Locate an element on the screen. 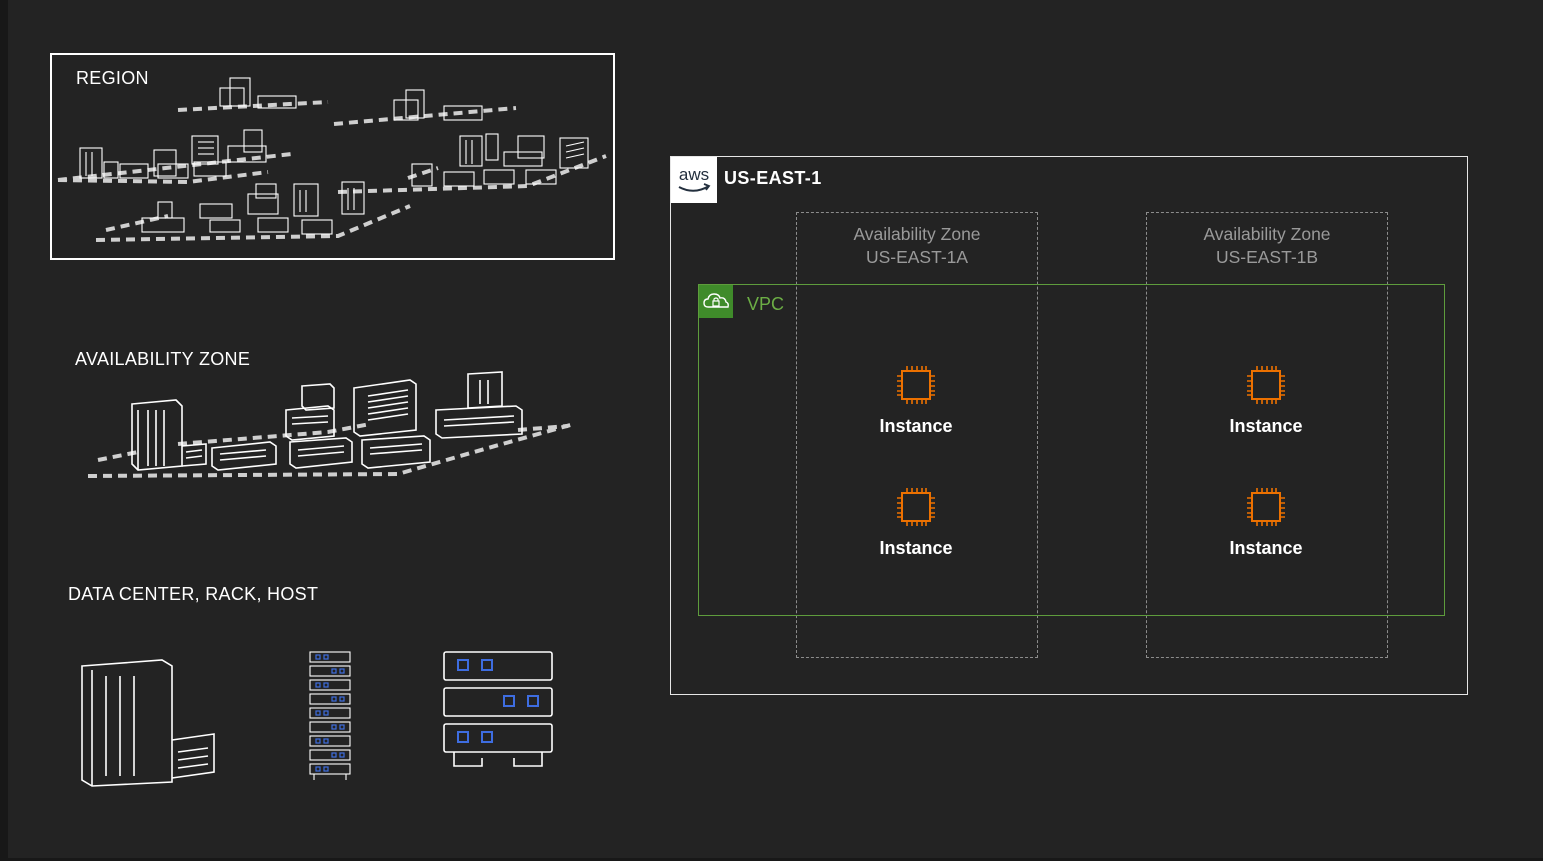 This screenshot has height=861, width=1543. az-1a-title: Availability Zone is located at coordinates (917, 234).